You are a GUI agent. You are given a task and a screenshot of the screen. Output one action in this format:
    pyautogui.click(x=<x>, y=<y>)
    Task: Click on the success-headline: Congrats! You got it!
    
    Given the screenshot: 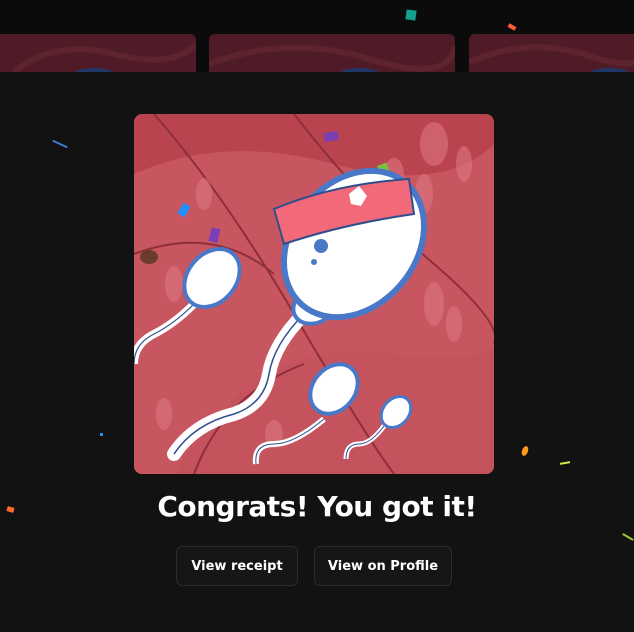 What is the action you would take?
    pyautogui.click(x=317, y=506)
    